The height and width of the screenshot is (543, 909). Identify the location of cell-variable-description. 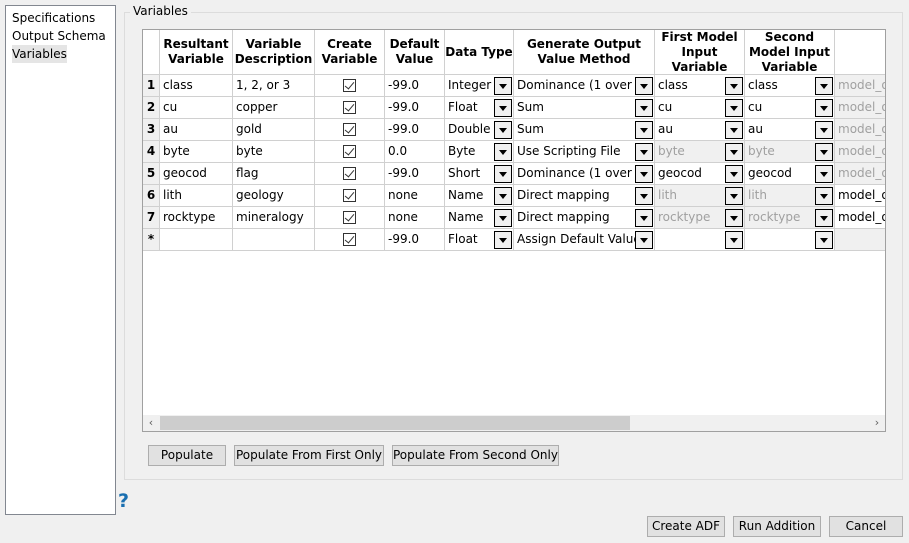
(274, 240).